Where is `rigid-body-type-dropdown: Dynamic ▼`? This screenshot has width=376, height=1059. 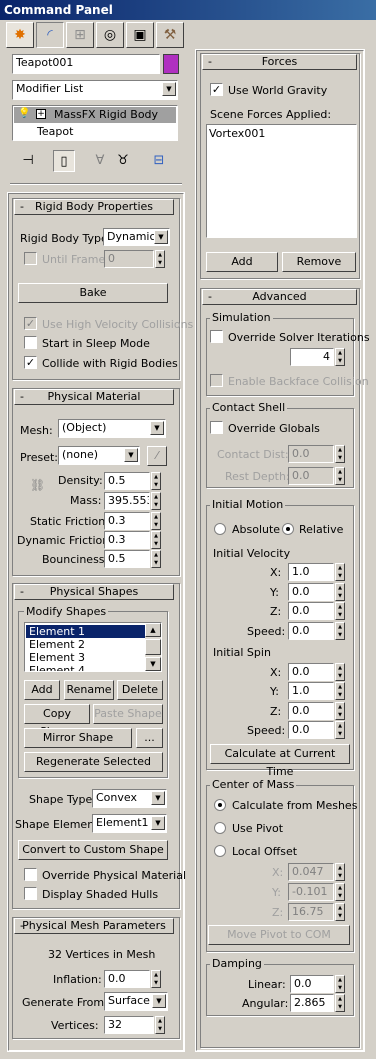
rigid-body-type-dropdown: Dynamic ▼ is located at coordinates (136, 237).